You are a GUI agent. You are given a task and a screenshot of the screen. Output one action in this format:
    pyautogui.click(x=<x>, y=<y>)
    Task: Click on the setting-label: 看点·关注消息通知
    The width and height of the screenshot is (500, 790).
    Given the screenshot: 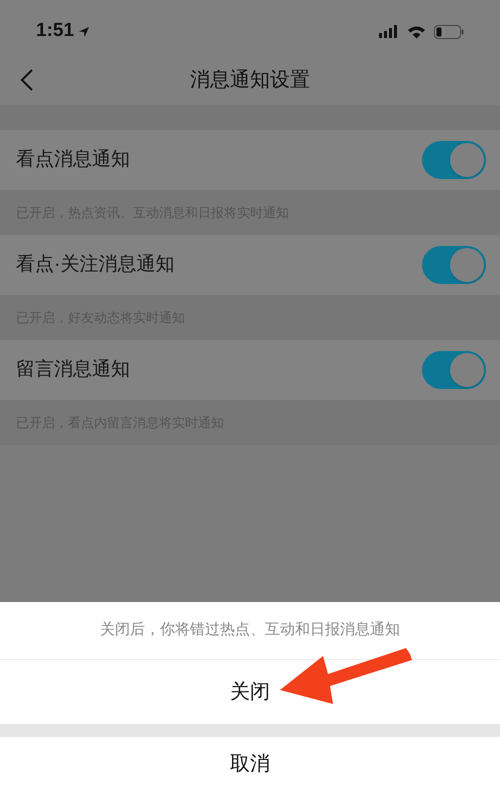 What is the action you would take?
    pyautogui.click(x=95, y=264)
    